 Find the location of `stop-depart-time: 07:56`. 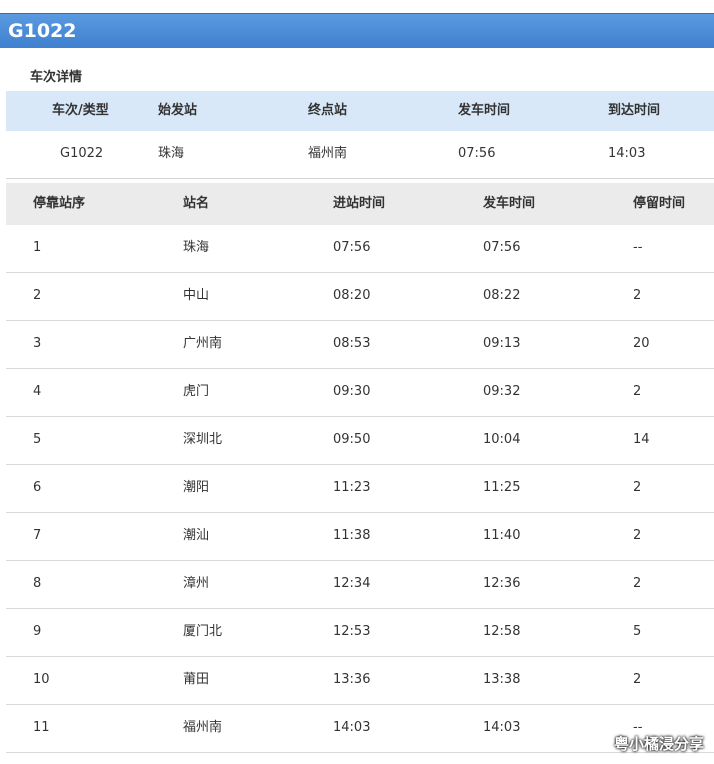

stop-depart-time: 07:56 is located at coordinates (502, 247).